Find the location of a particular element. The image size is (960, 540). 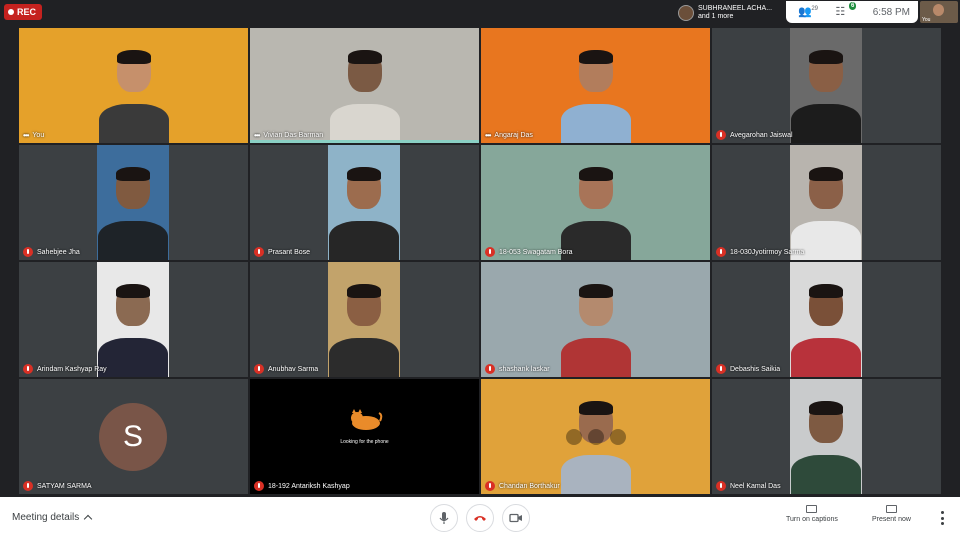

participant-avatar: S is located at coordinates (133, 437).